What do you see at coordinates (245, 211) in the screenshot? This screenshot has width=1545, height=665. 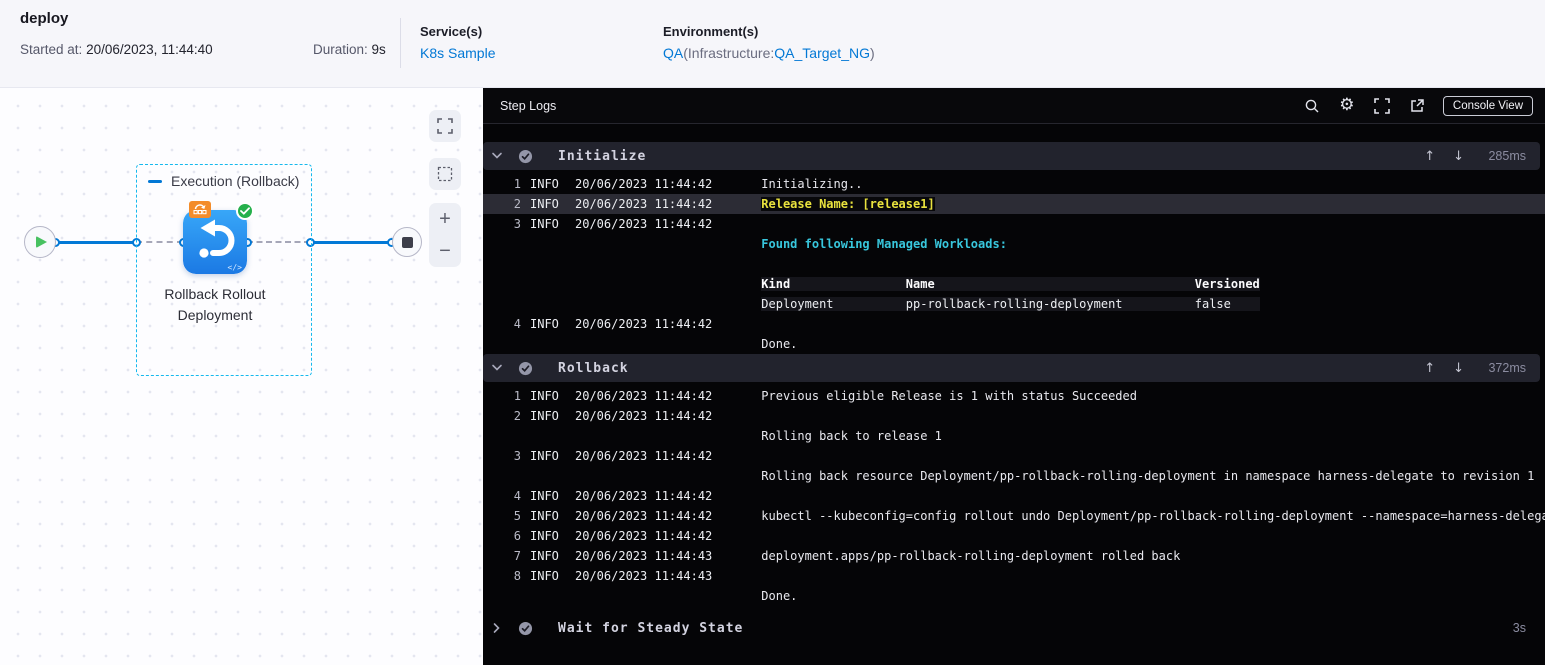 I see `step-success-icon` at bounding box center [245, 211].